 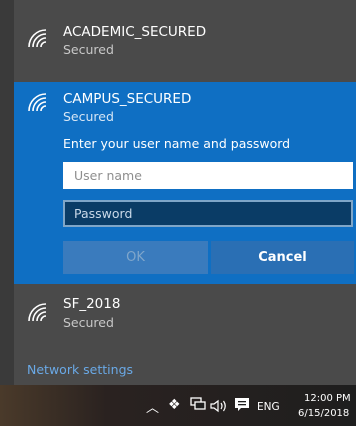 I want to click on network-name: SF_2018, so click(x=92, y=304).